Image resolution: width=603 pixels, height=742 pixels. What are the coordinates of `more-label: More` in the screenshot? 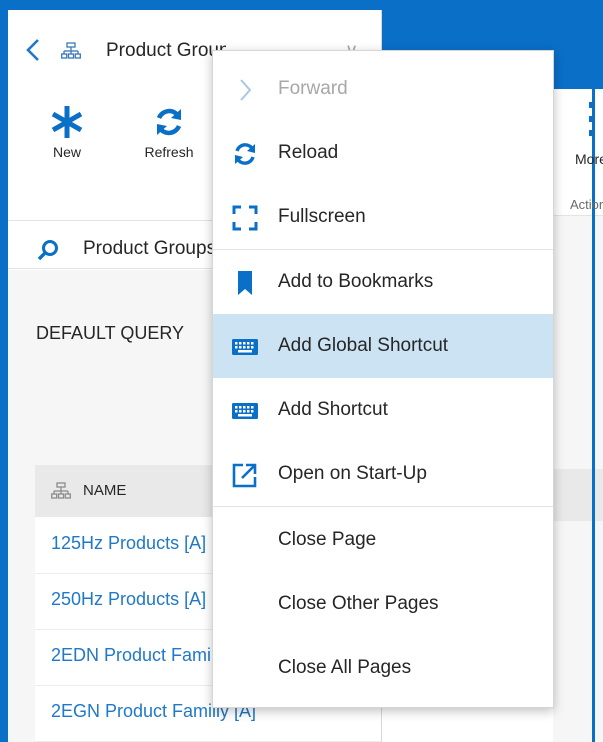 It's located at (589, 159).